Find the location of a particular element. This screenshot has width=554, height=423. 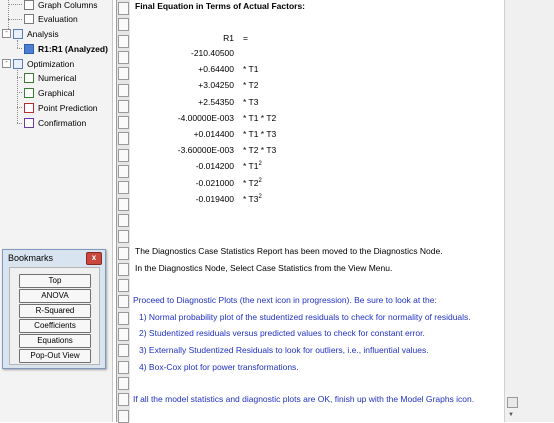

bookmark-equations-button: Equations is located at coordinates (55, 341).